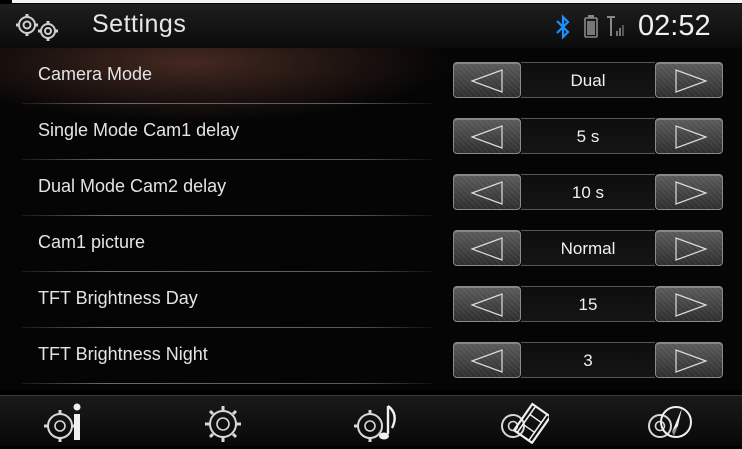 Image resolution: width=742 pixels, height=449 pixels. Describe the element at coordinates (139, 24) in the screenshot. I see `page-title: Settings` at that location.